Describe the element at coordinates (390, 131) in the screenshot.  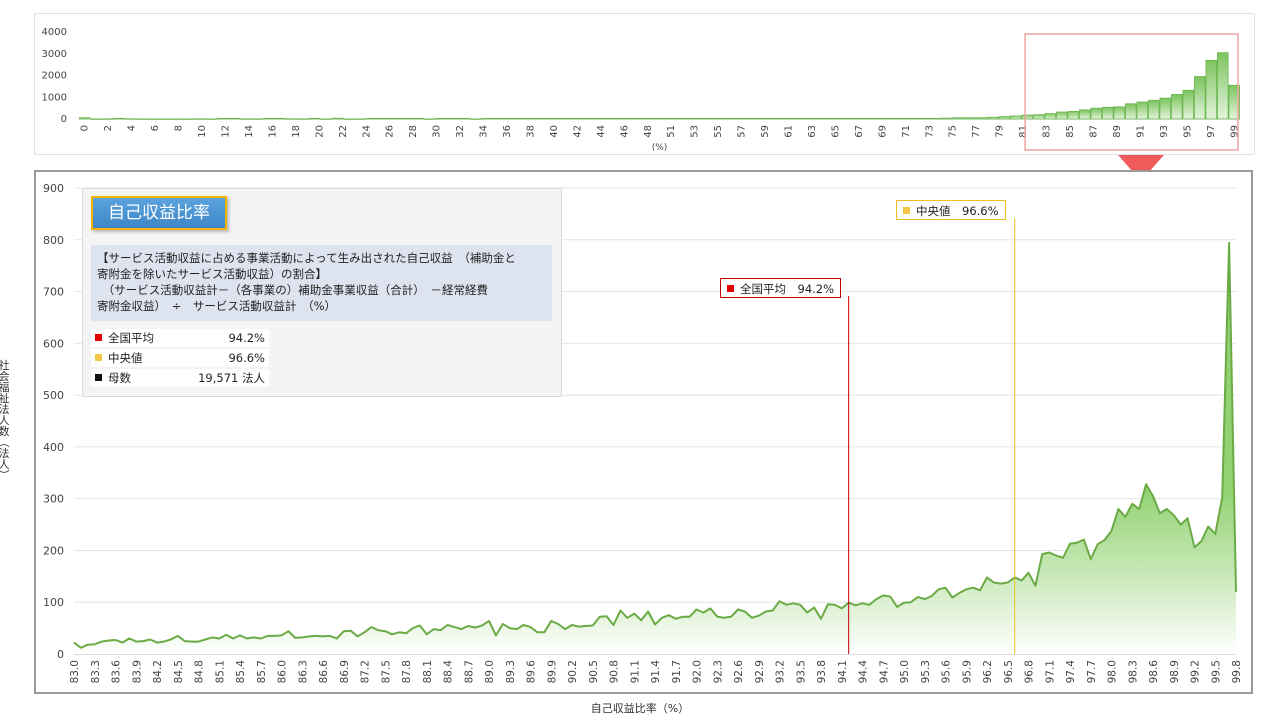
I see `x-tick-label: 26` at that location.